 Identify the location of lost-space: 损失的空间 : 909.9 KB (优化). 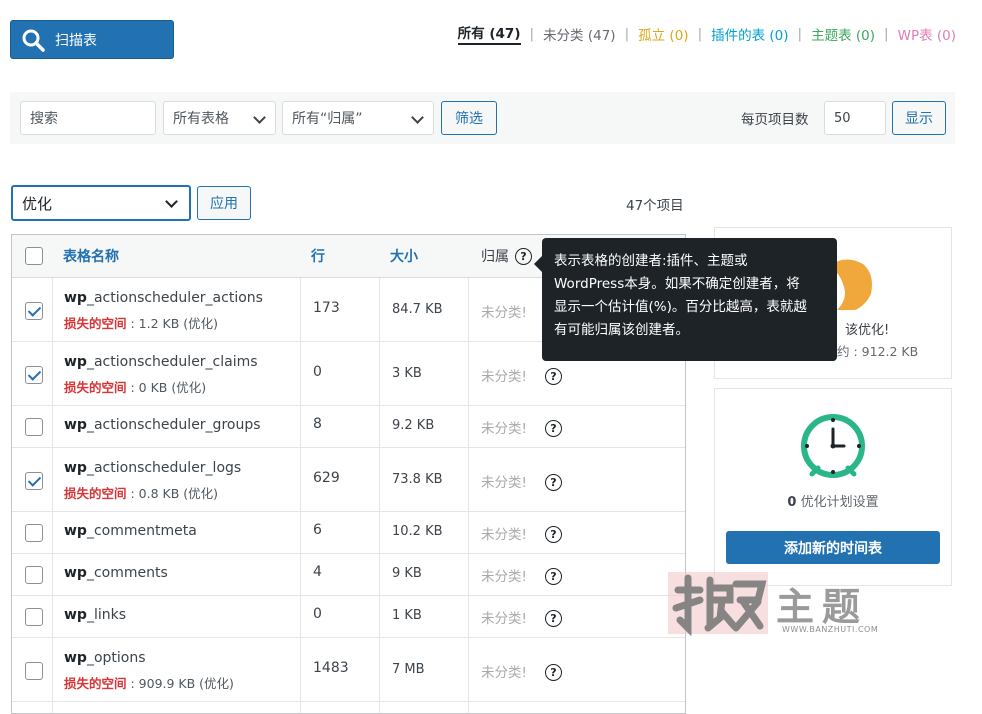
(149, 682).